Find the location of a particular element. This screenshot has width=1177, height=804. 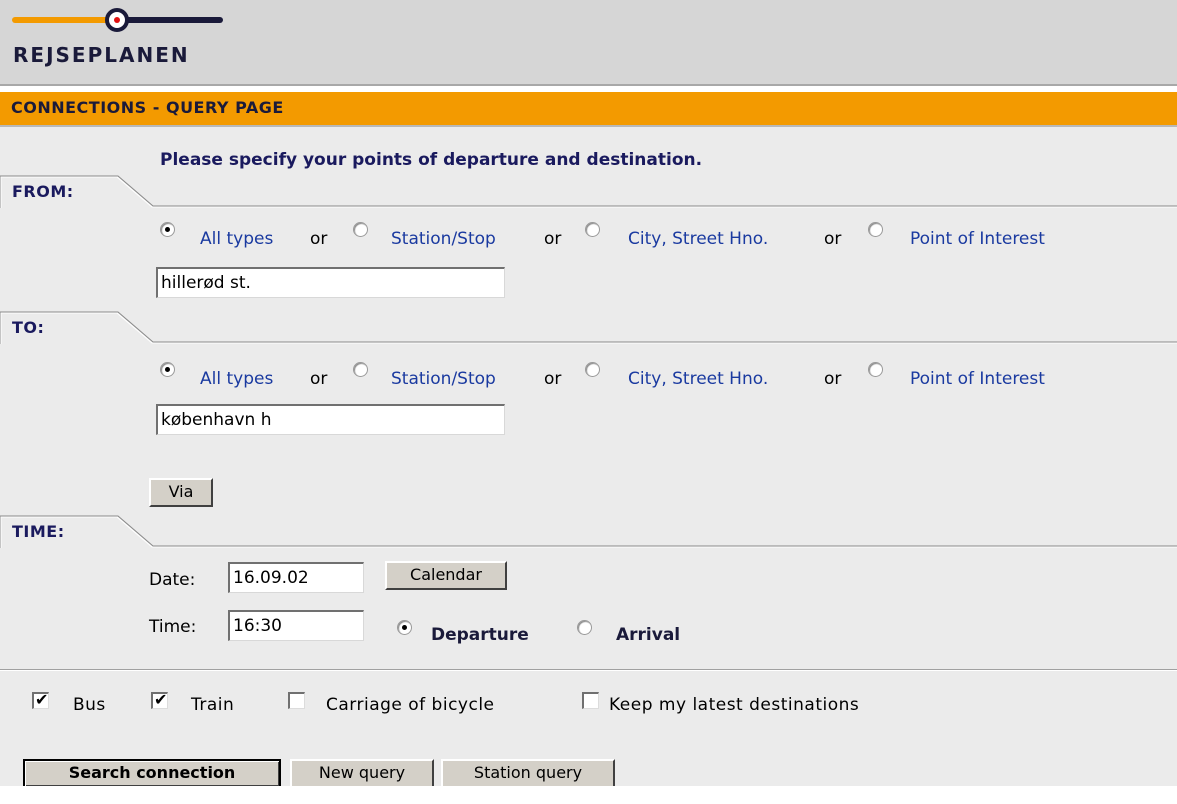

footer-strip is located at coordinates (588, 795).